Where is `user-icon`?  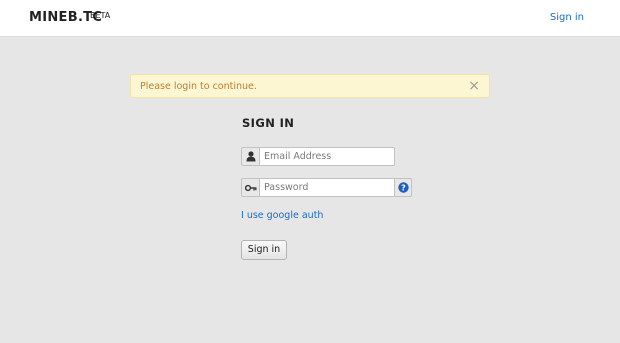 user-icon is located at coordinates (250, 156).